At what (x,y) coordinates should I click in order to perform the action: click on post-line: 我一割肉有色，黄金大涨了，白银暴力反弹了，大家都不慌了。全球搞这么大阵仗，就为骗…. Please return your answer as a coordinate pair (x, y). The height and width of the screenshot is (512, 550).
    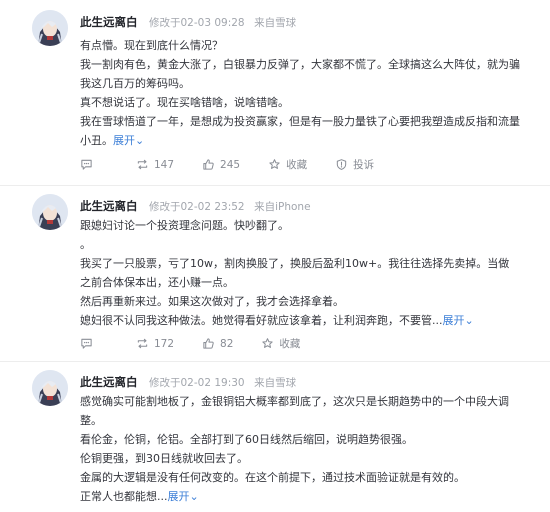
    Looking at the image, I should click on (300, 74).